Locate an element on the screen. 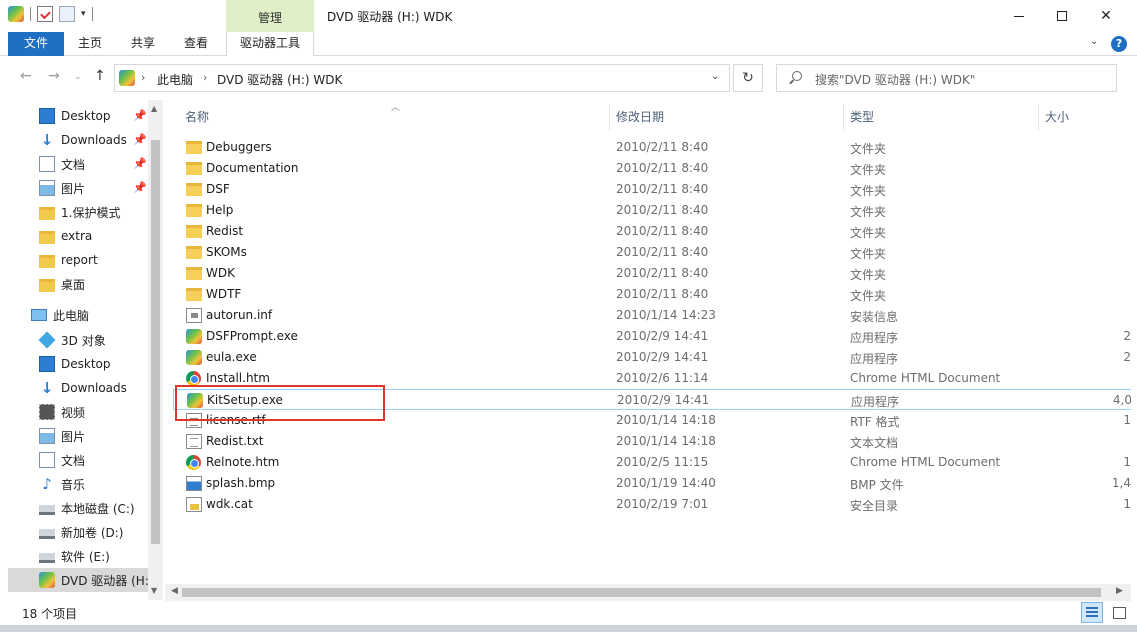 This screenshot has width=1137, height=632. chrome-html-icon is located at coordinates (193, 378).